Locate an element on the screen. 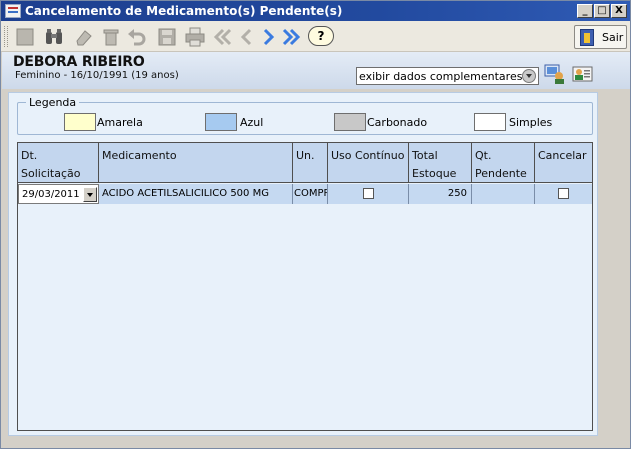 This screenshot has height=449, width=631. patient-card-icon is located at coordinates (582, 73).